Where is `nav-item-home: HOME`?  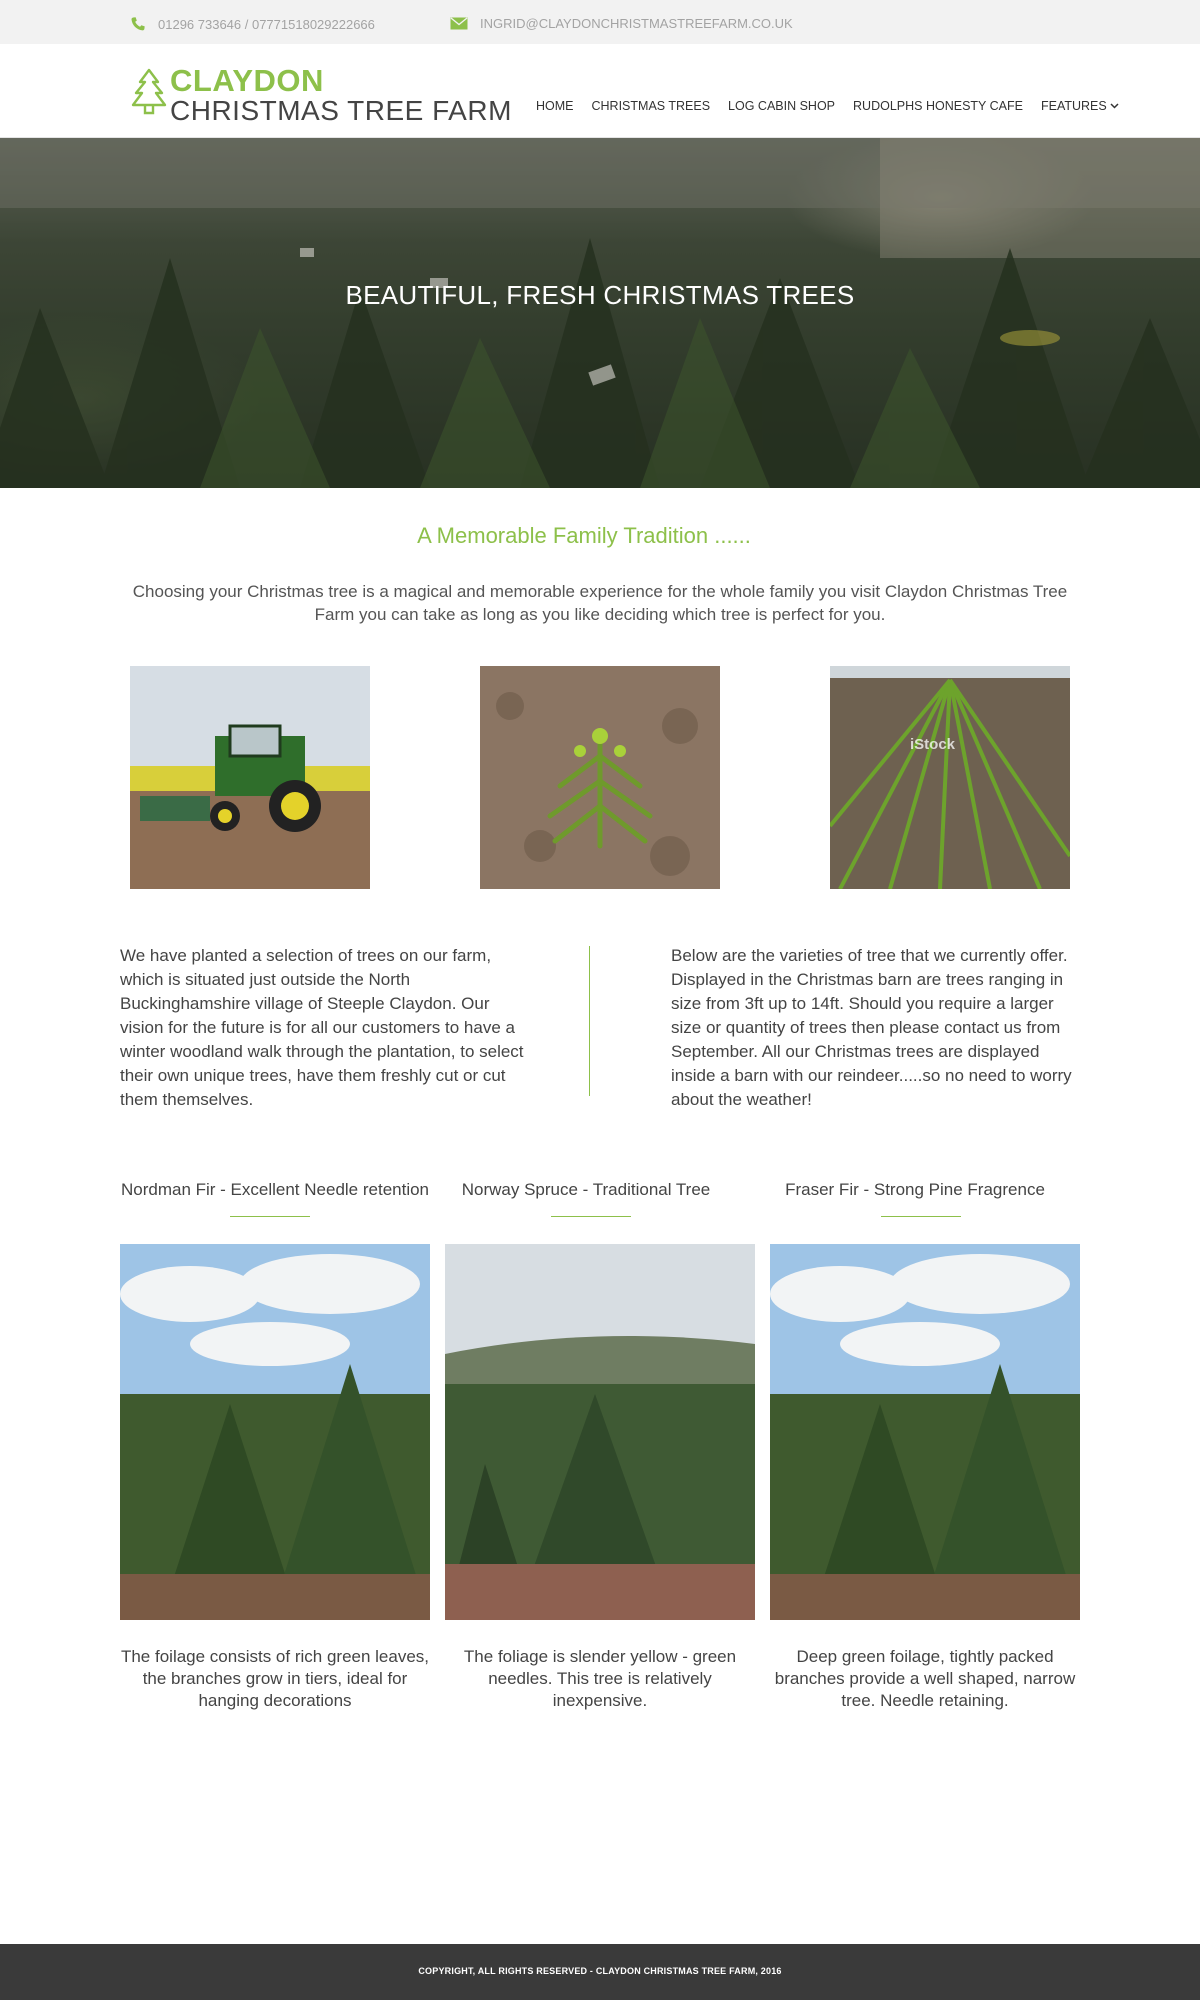
nav-item-home: HOME is located at coordinates (555, 106).